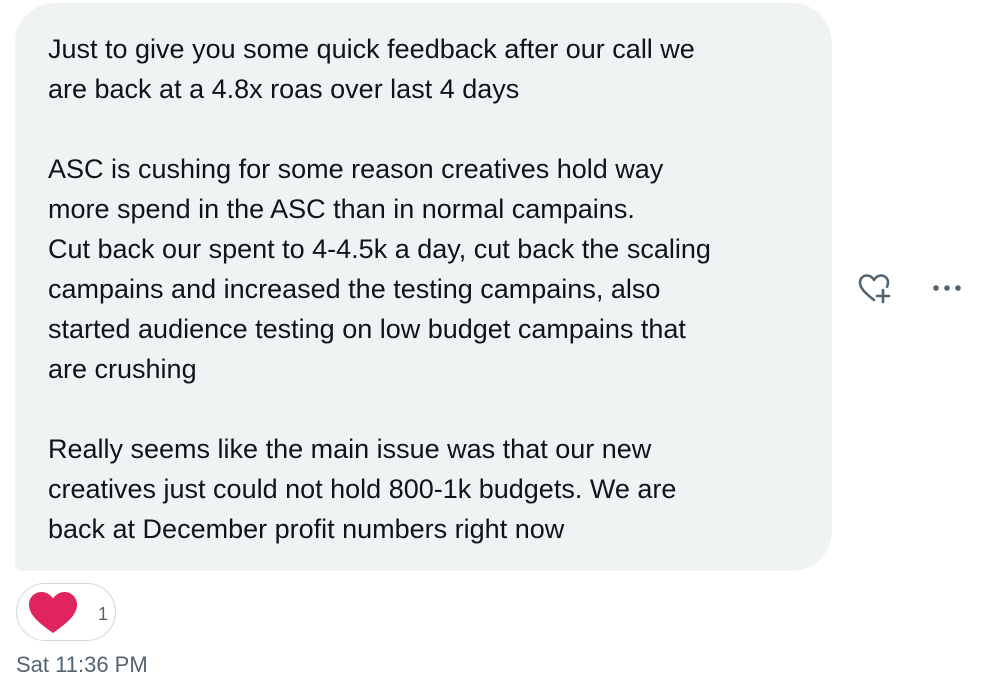 The image size is (990, 686). Describe the element at coordinates (103, 614) in the screenshot. I see `reaction-count: 1` at that location.